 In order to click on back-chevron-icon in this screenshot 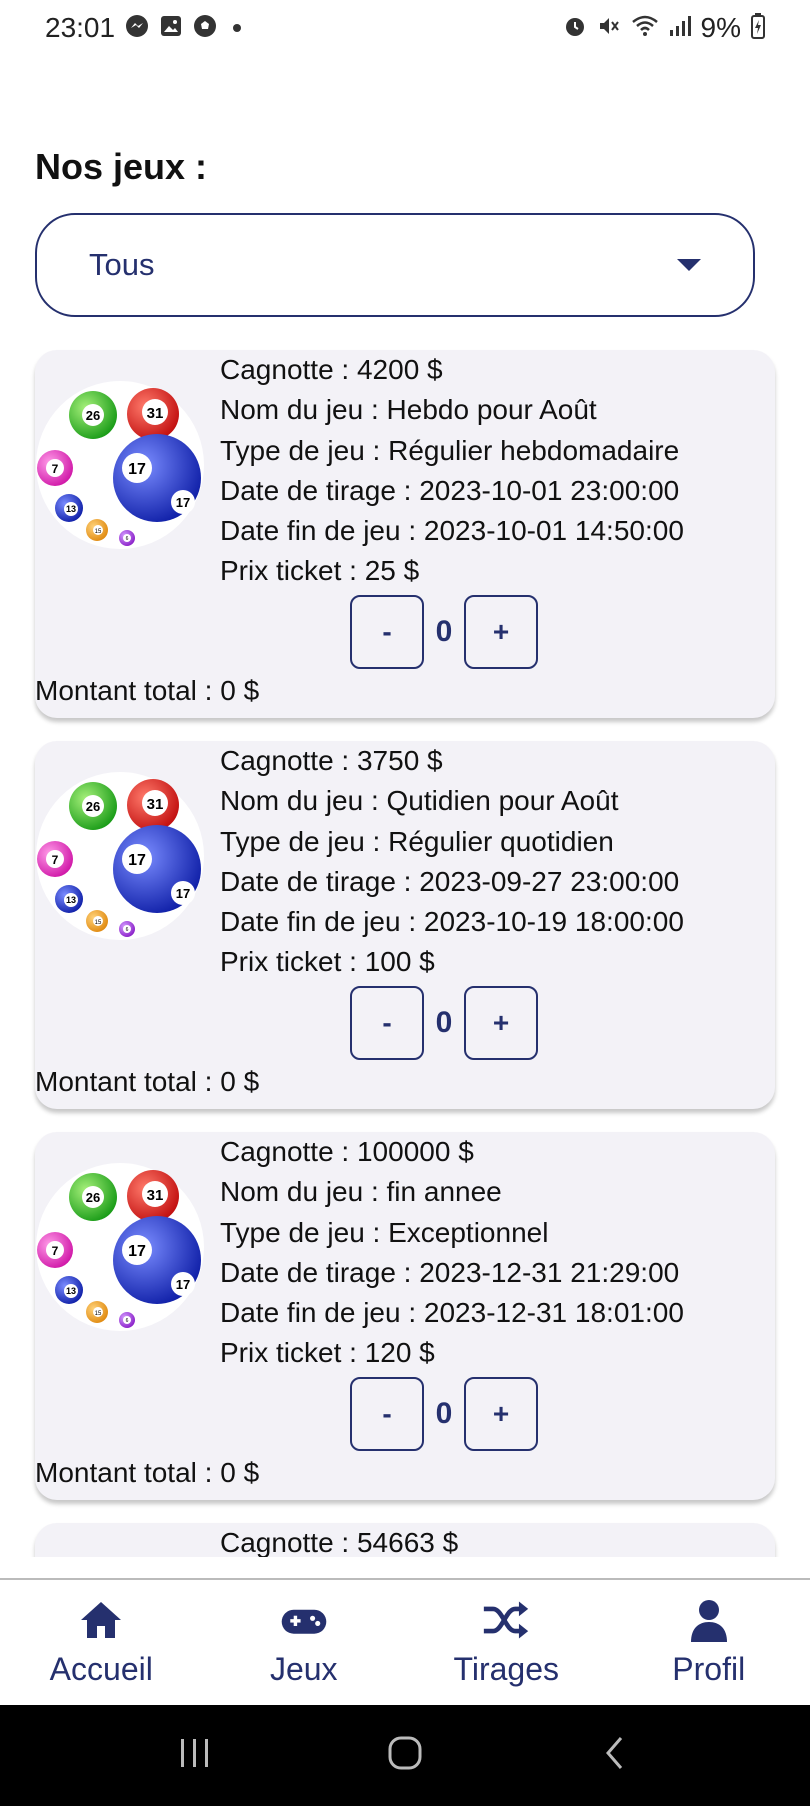, I will do `click(615, 1755)`.